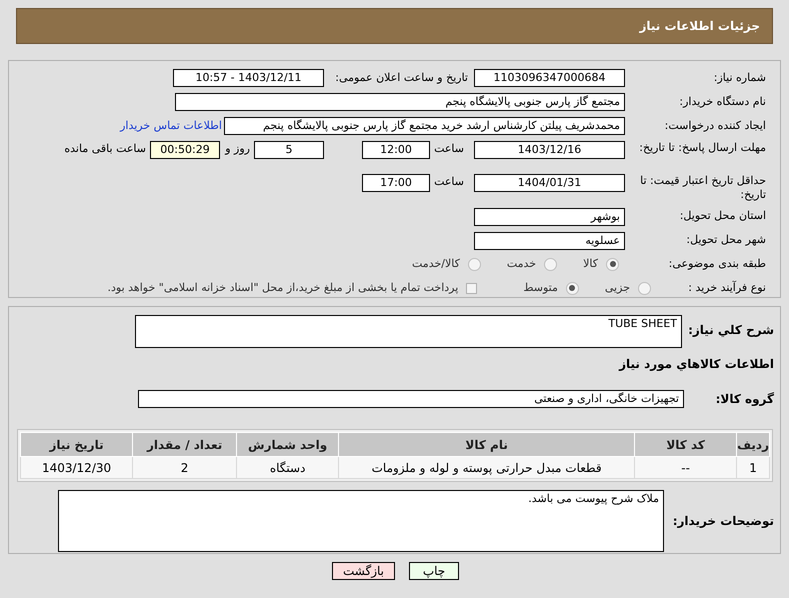  What do you see at coordinates (472, 288) in the screenshot?
I see `checkbox` at bounding box center [472, 288].